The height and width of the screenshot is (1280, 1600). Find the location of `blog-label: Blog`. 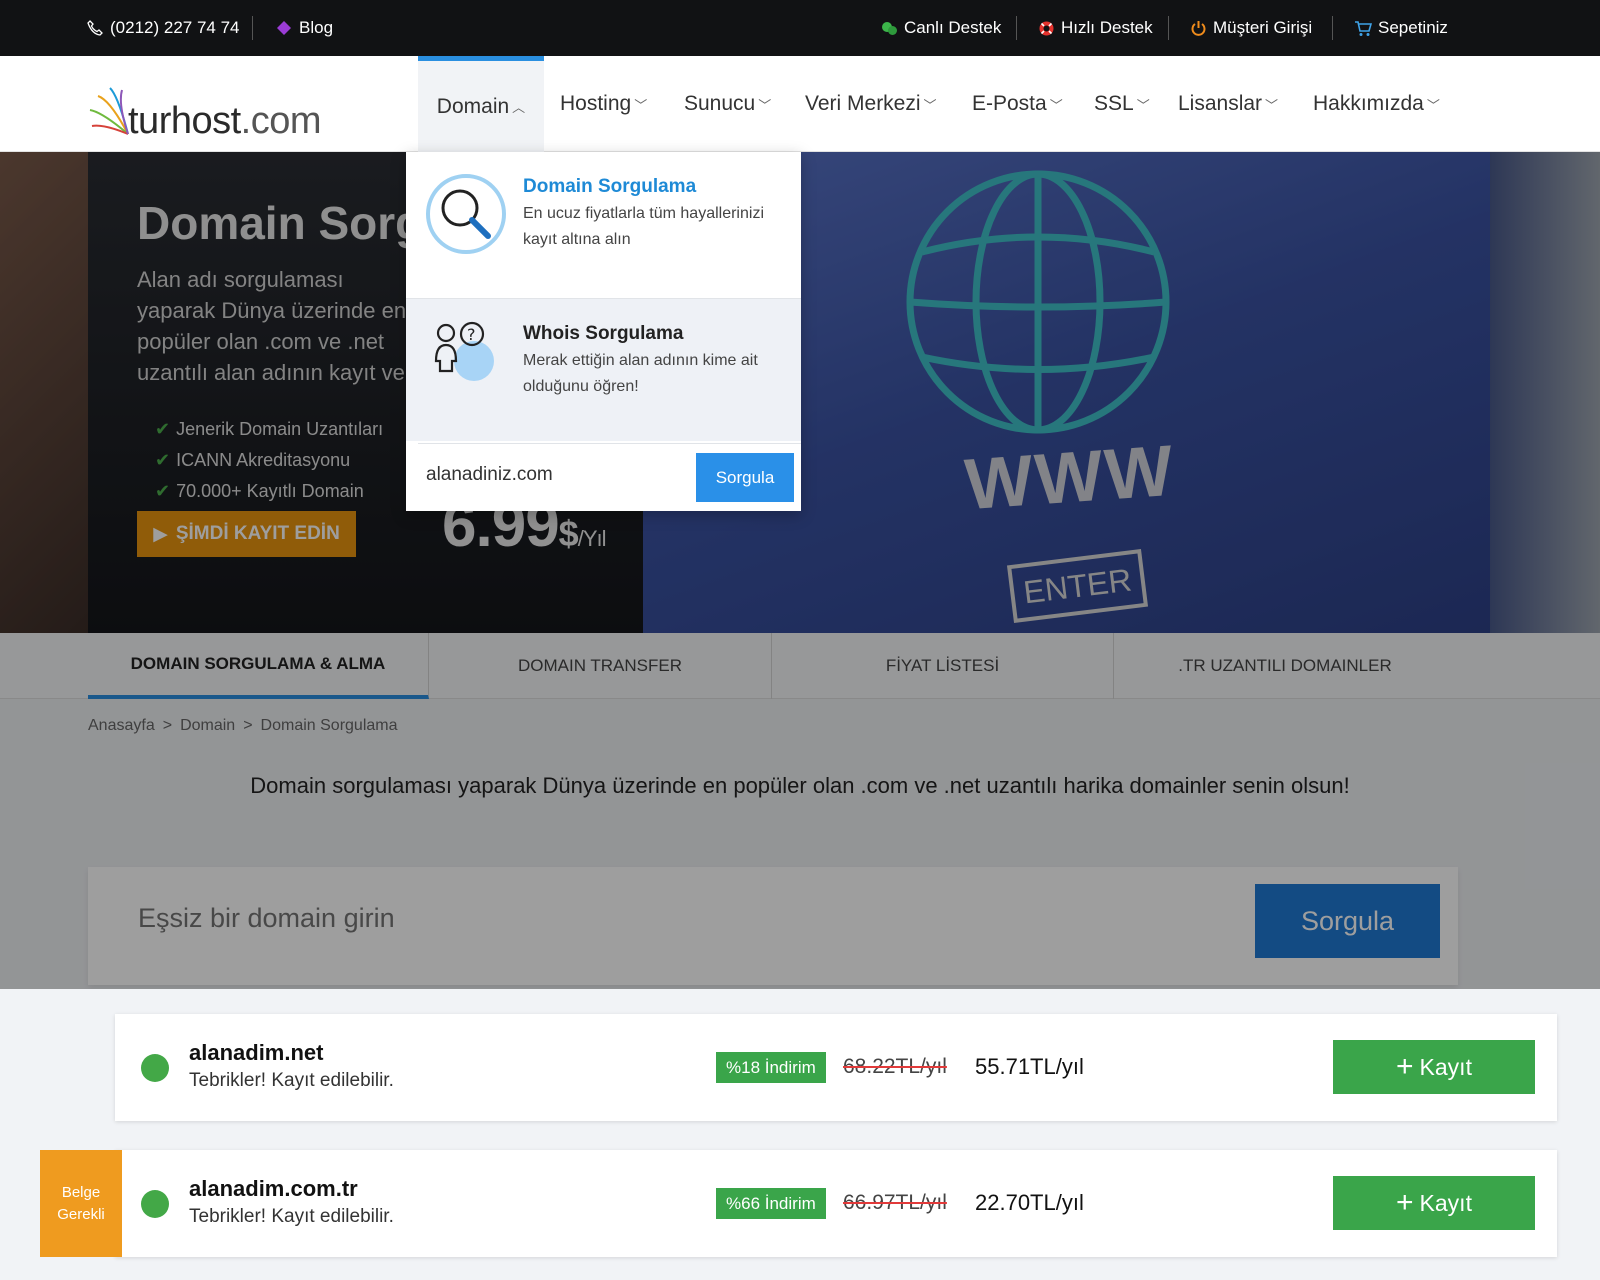

blog-label: Blog is located at coordinates (316, 27).